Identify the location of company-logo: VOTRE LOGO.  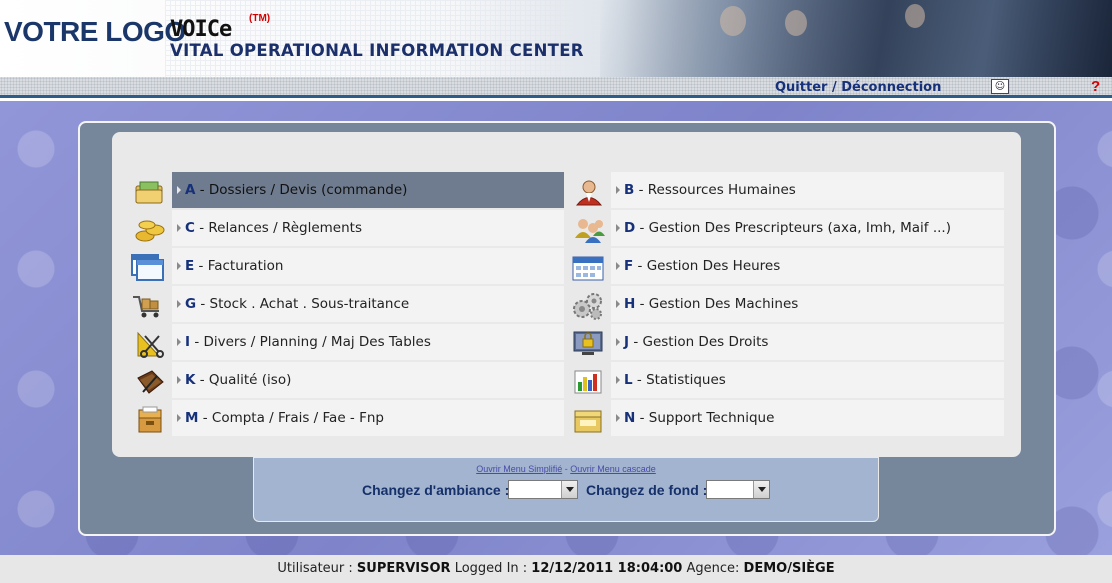
(95, 31).